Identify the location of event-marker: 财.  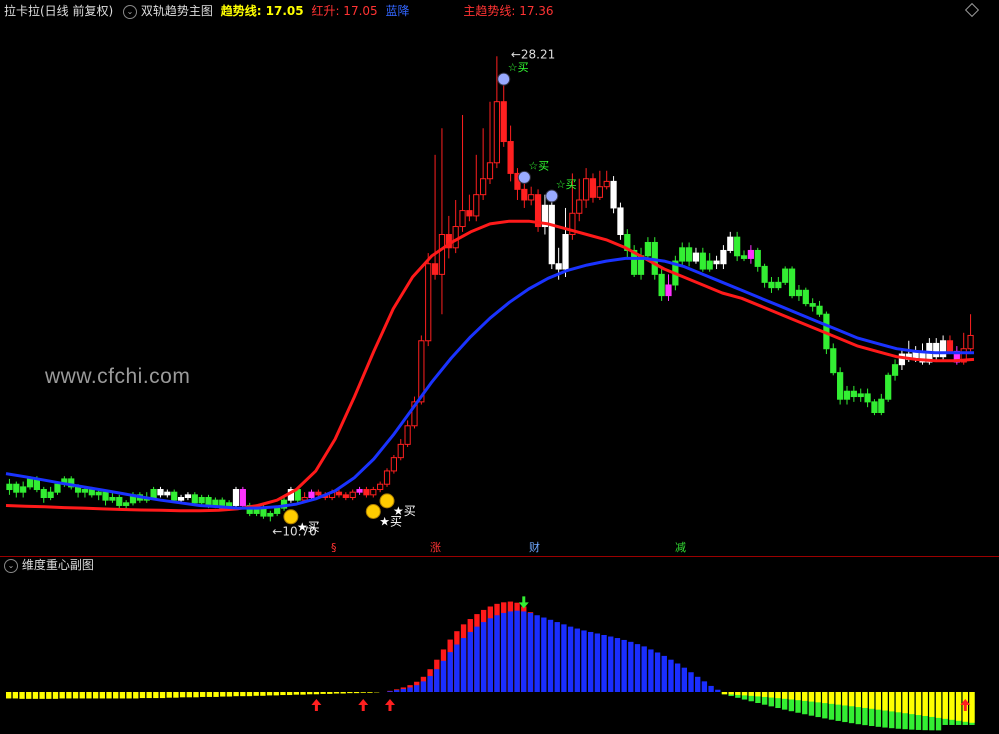
(534, 548).